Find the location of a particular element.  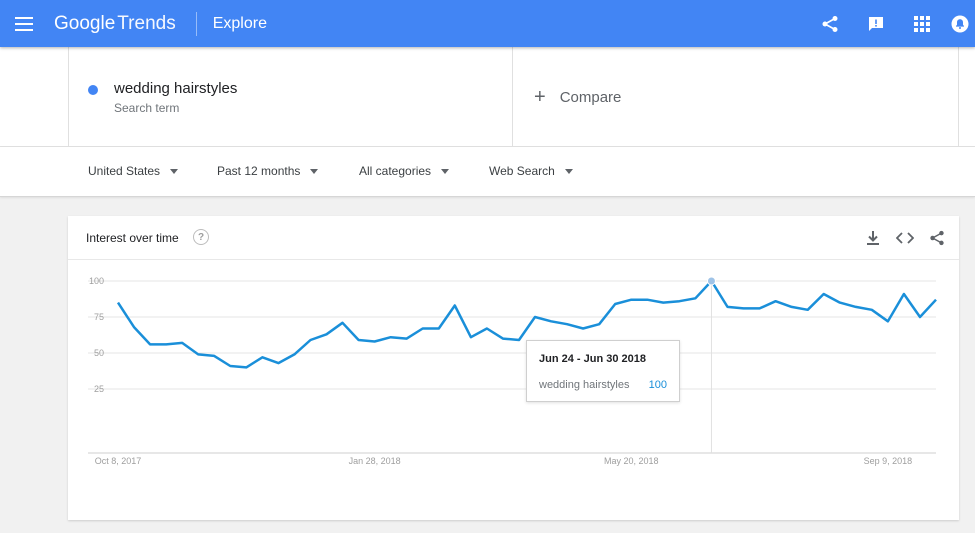

help-icon: ? is located at coordinates (201, 237).